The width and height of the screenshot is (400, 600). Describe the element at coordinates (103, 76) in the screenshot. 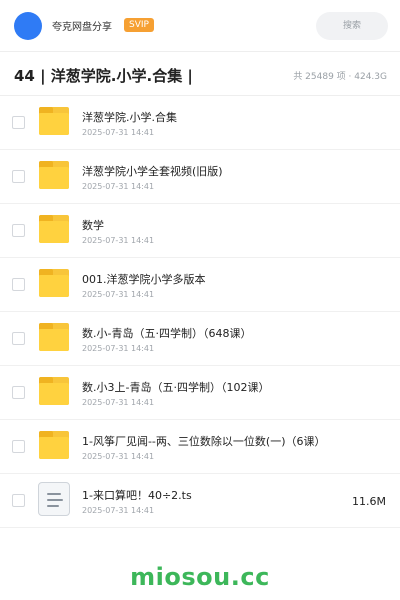

I see `folder-title: 44 | 洋葱学院.小学.合集 |` at that location.